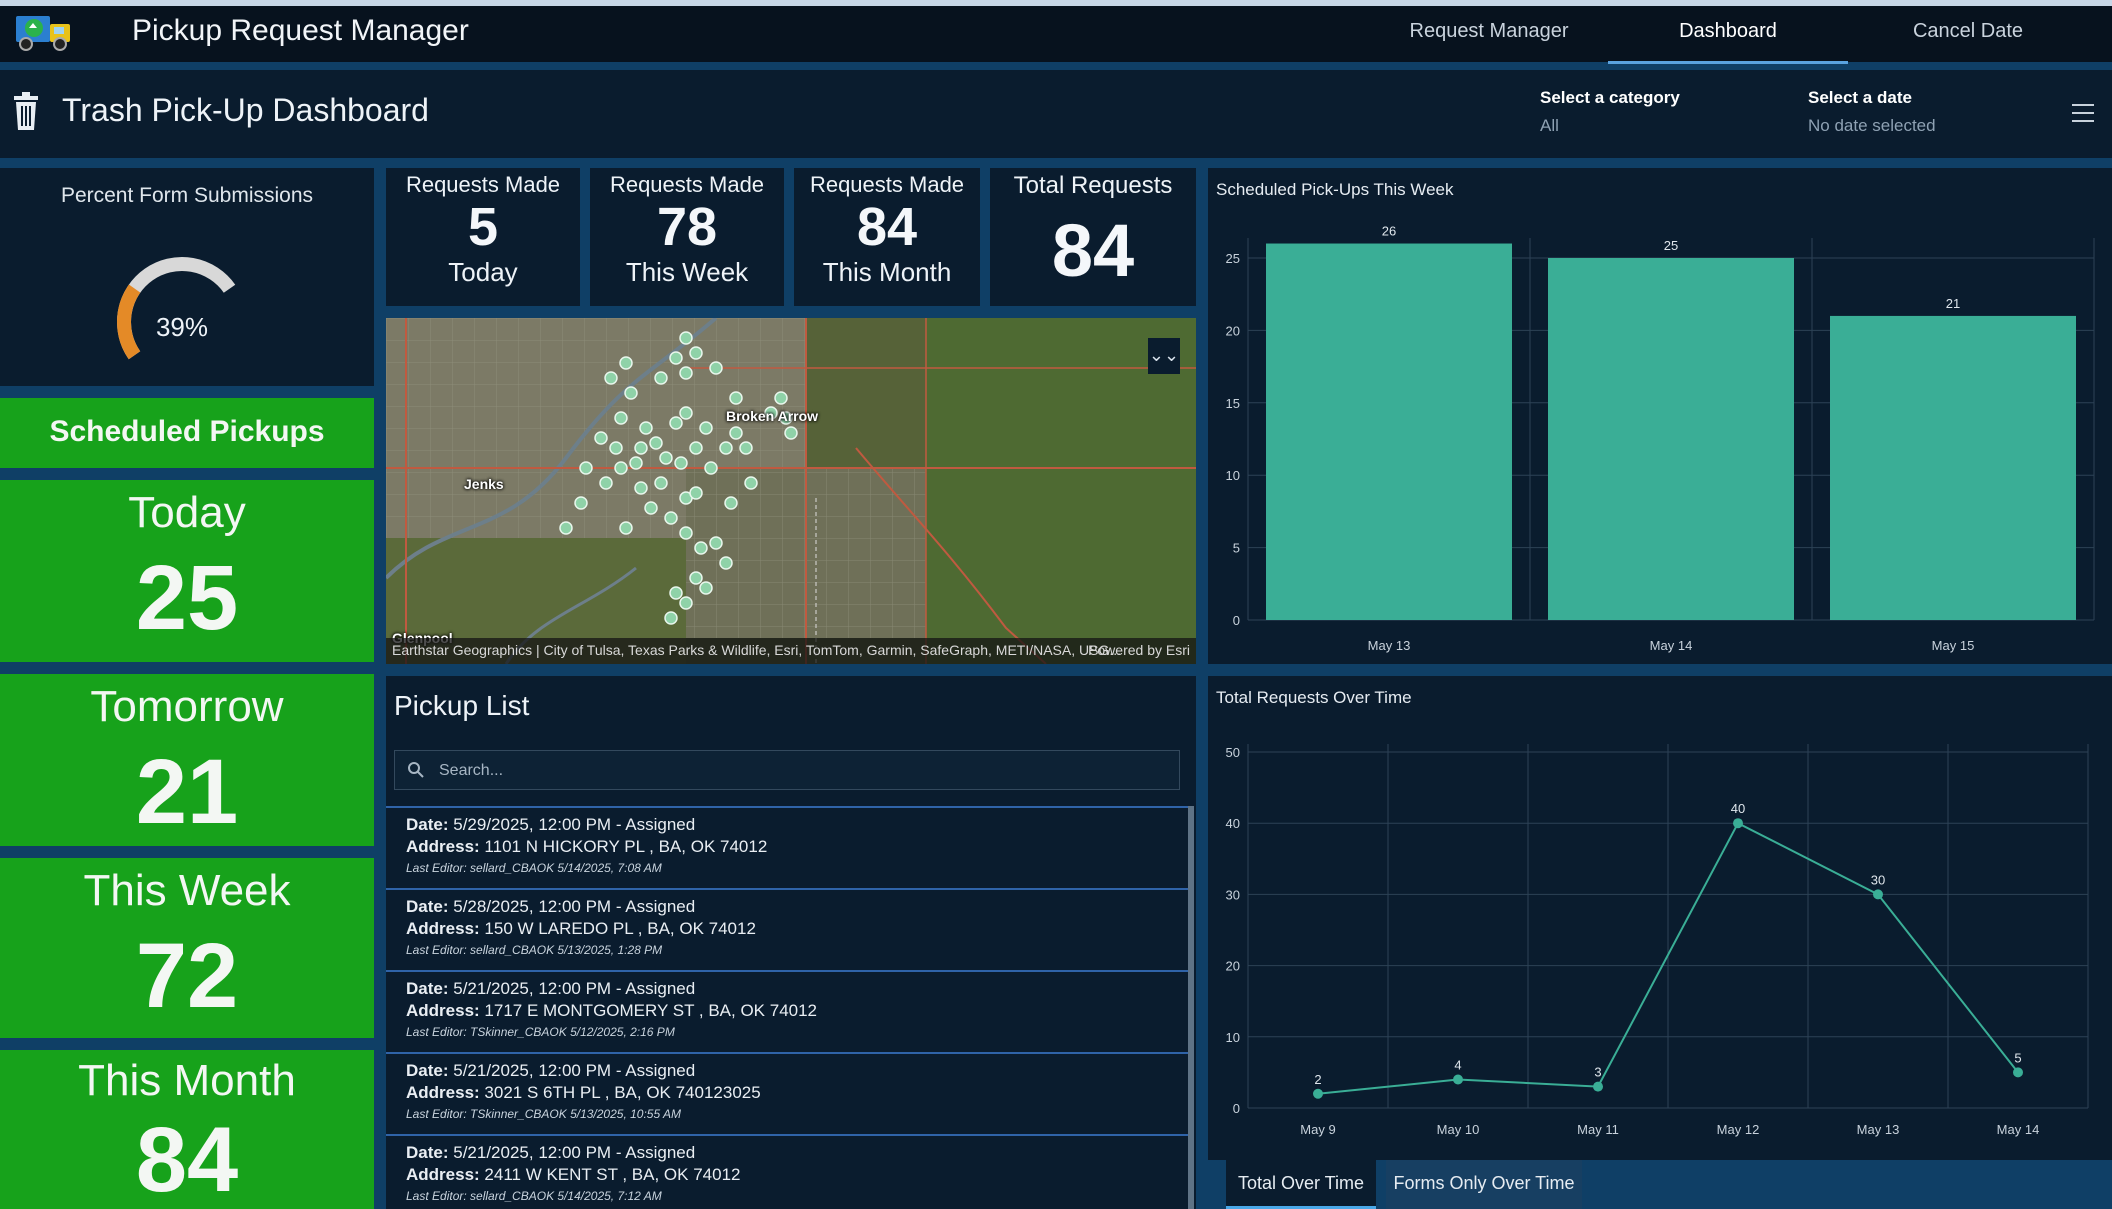 Image resolution: width=2112 pixels, height=1209 pixels. What do you see at coordinates (887, 272) in the screenshot?
I see `stat-period: This Month` at bounding box center [887, 272].